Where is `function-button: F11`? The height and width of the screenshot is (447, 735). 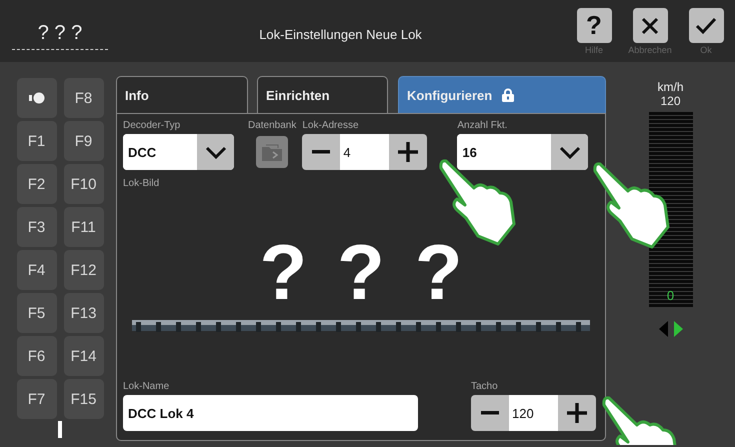
function-button: F11 is located at coordinates (84, 227).